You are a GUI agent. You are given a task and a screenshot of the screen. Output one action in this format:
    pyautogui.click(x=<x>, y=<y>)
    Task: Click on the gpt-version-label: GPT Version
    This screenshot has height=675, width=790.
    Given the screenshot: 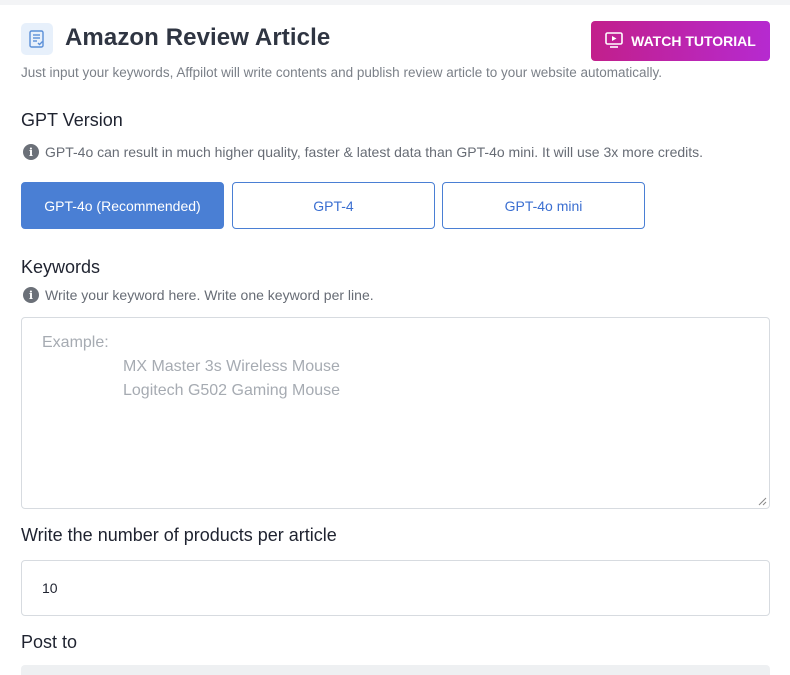 What is the action you would take?
    pyautogui.click(x=72, y=120)
    